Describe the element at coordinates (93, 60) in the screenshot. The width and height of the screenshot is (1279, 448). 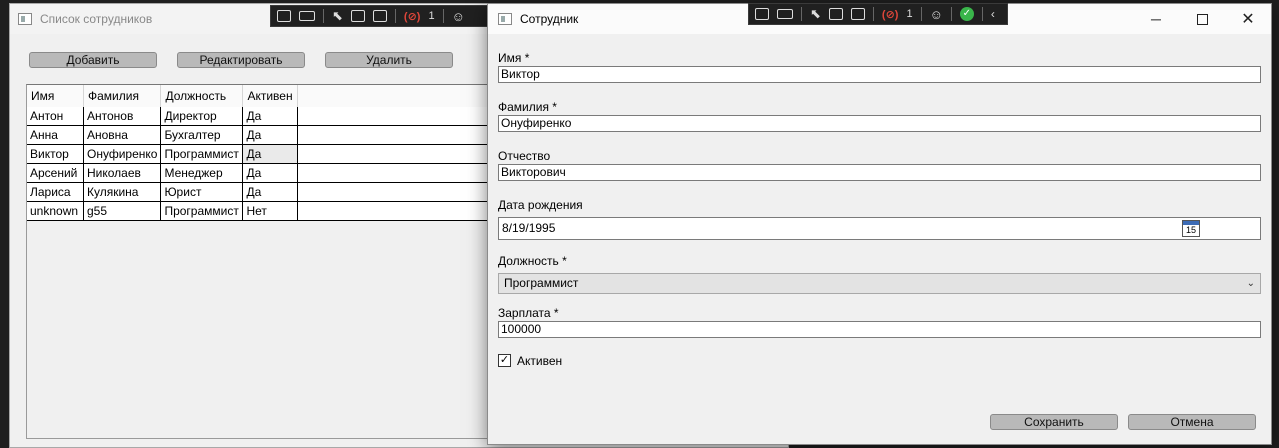
I see `add-button: Добавить` at that location.